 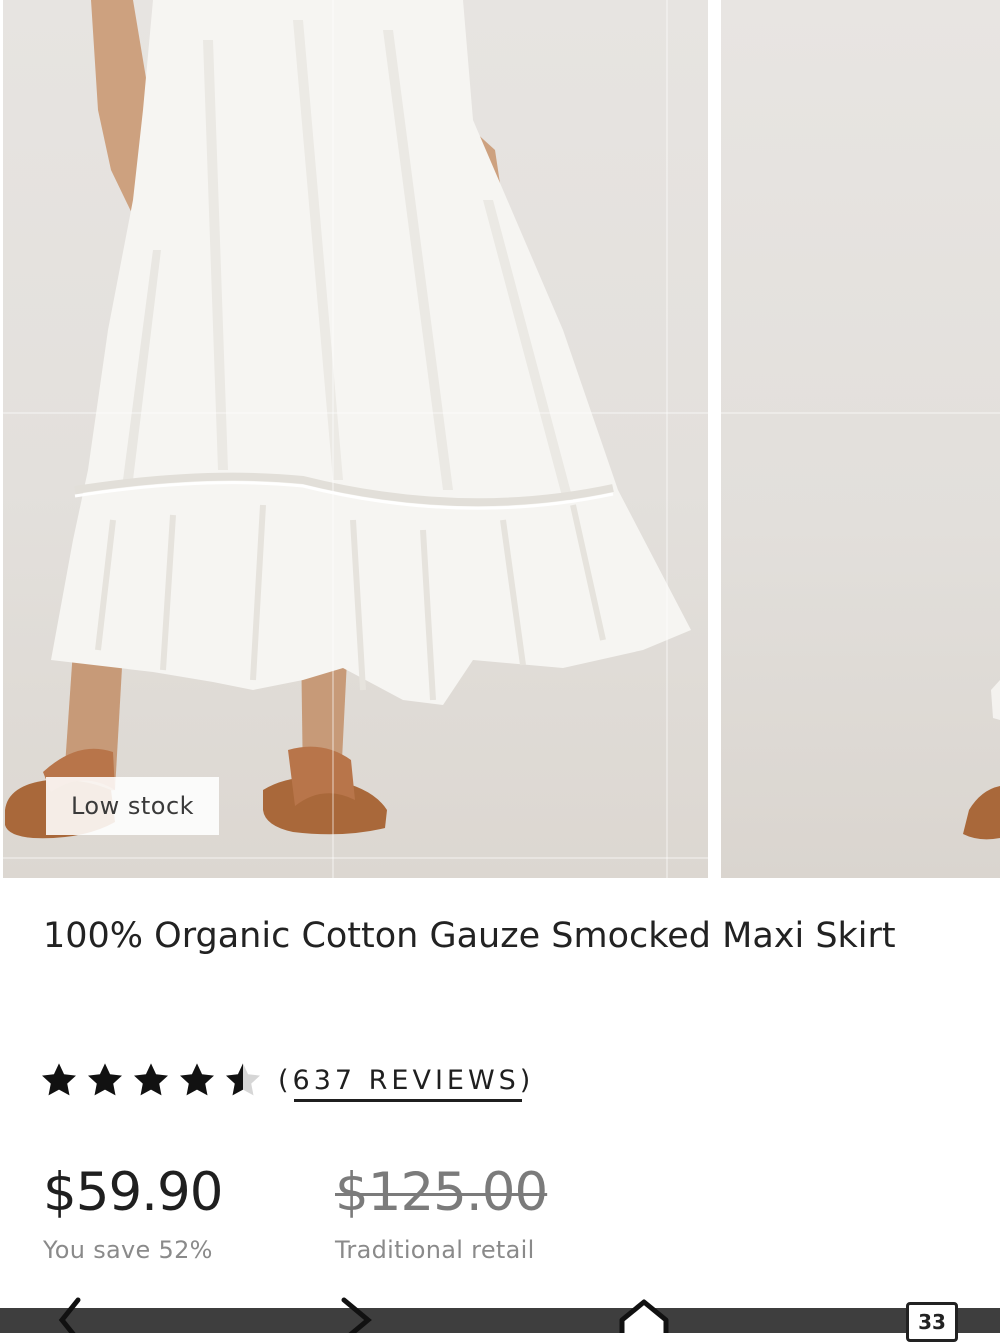 What do you see at coordinates (128, 1250) in the screenshot?
I see `savings-text: You save 52%` at bounding box center [128, 1250].